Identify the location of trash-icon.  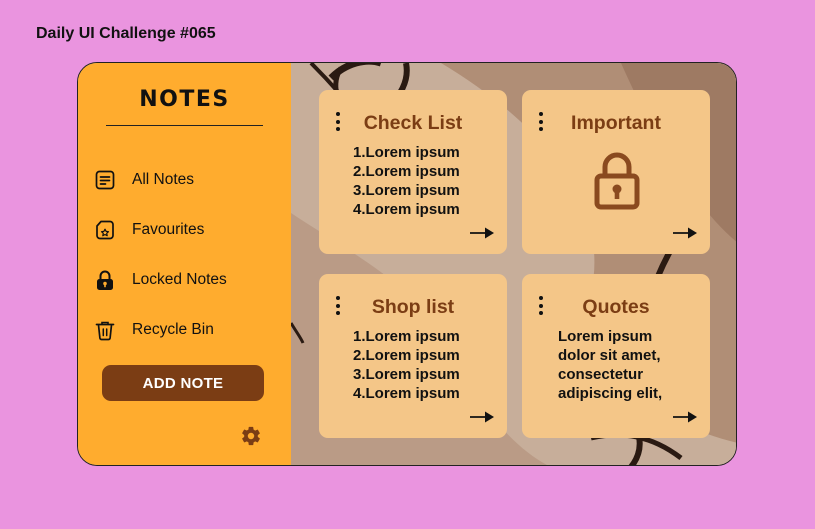
(105, 330).